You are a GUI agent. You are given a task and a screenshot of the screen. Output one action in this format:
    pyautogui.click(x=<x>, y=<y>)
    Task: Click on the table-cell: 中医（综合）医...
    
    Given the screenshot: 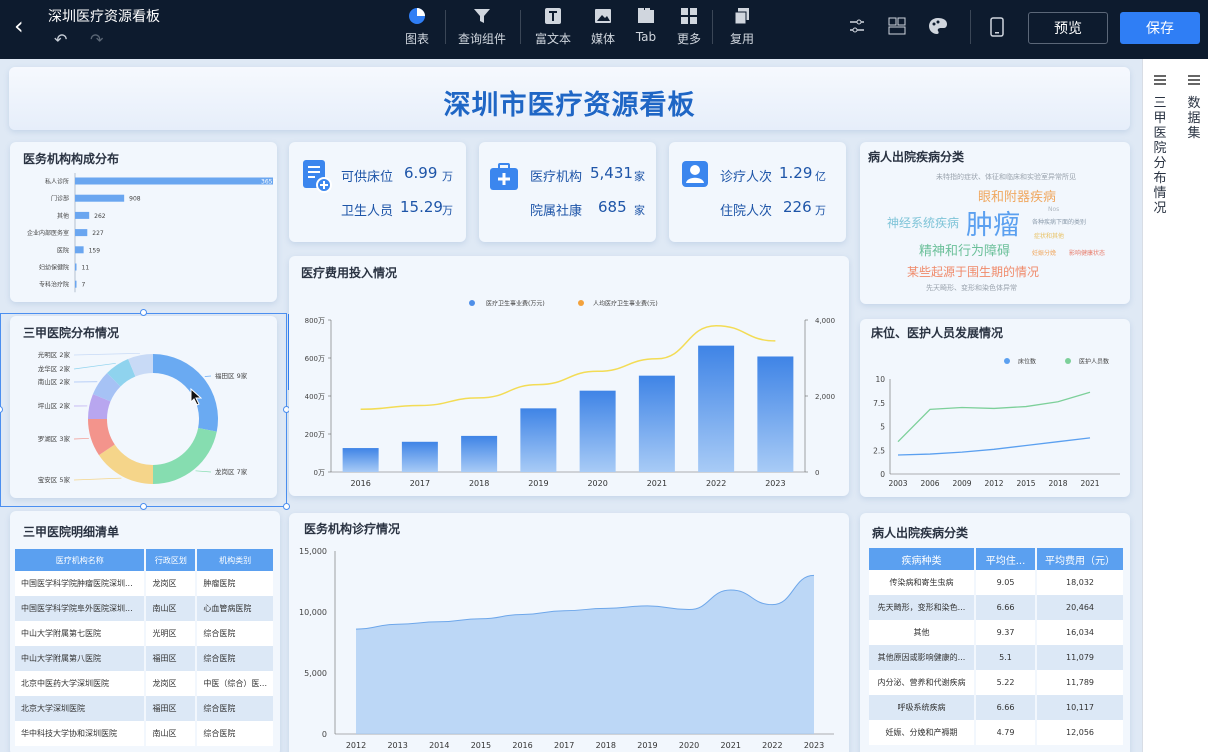 What is the action you would take?
    pyautogui.click(x=235, y=683)
    